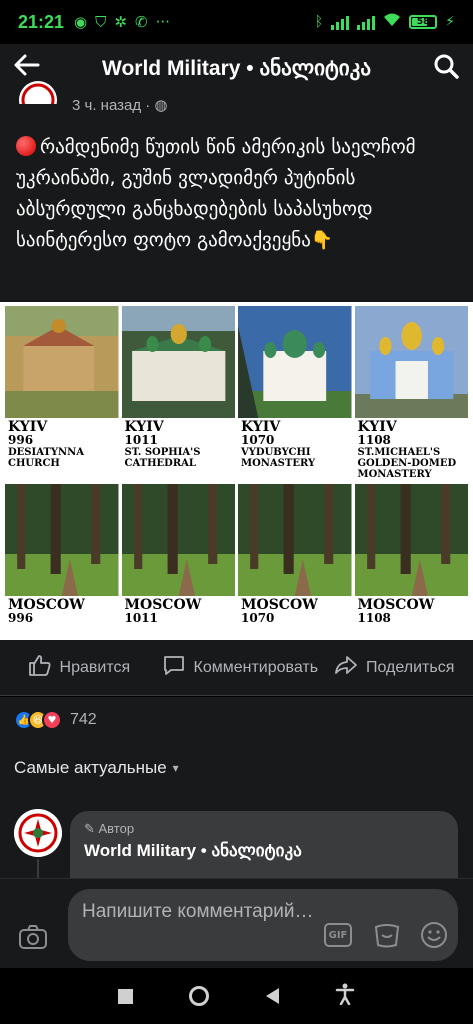  Describe the element at coordinates (256, 667) in the screenshot. I see `comment-label: Комментировать` at that location.